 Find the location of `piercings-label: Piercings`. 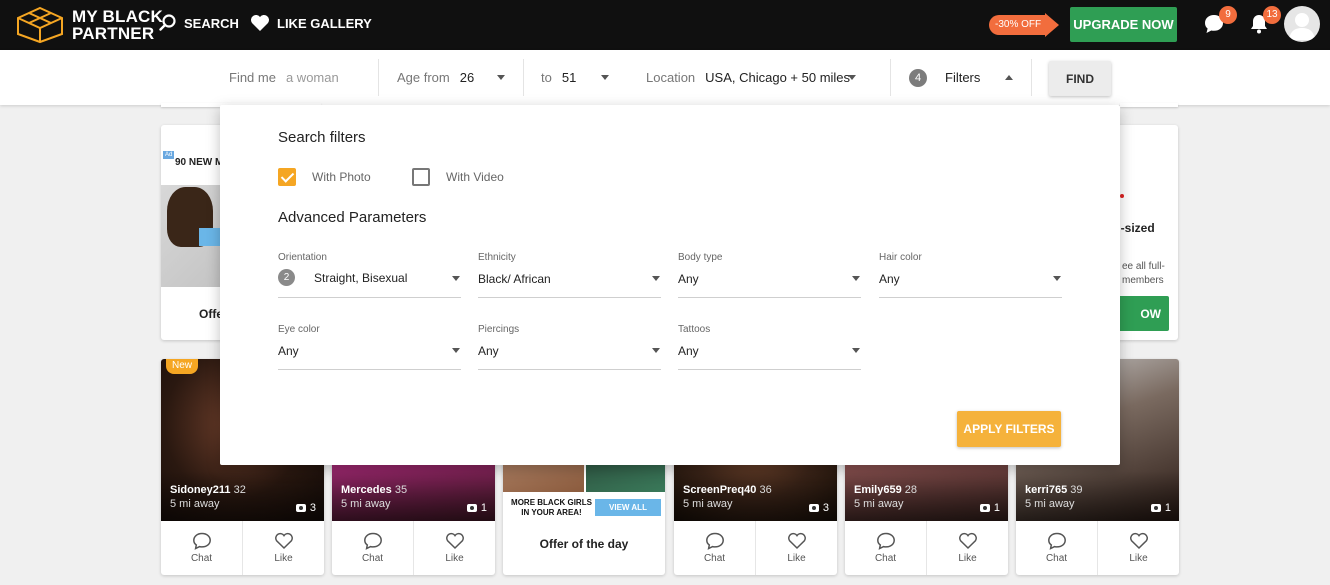

piercings-label: Piercings is located at coordinates (499, 329).